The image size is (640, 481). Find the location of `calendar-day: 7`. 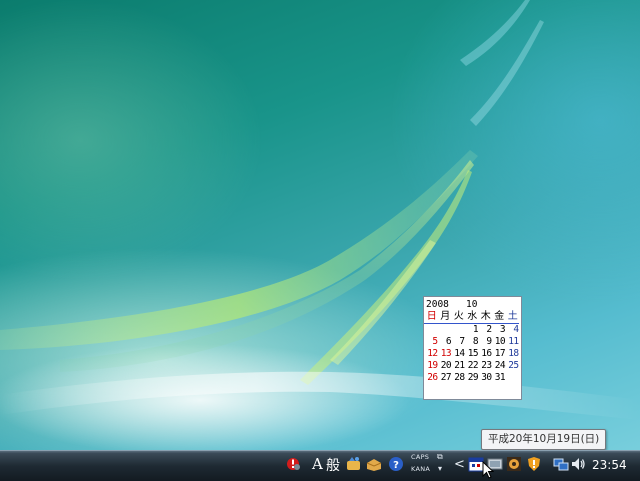

calendar-day: 7 is located at coordinates (462, 341).